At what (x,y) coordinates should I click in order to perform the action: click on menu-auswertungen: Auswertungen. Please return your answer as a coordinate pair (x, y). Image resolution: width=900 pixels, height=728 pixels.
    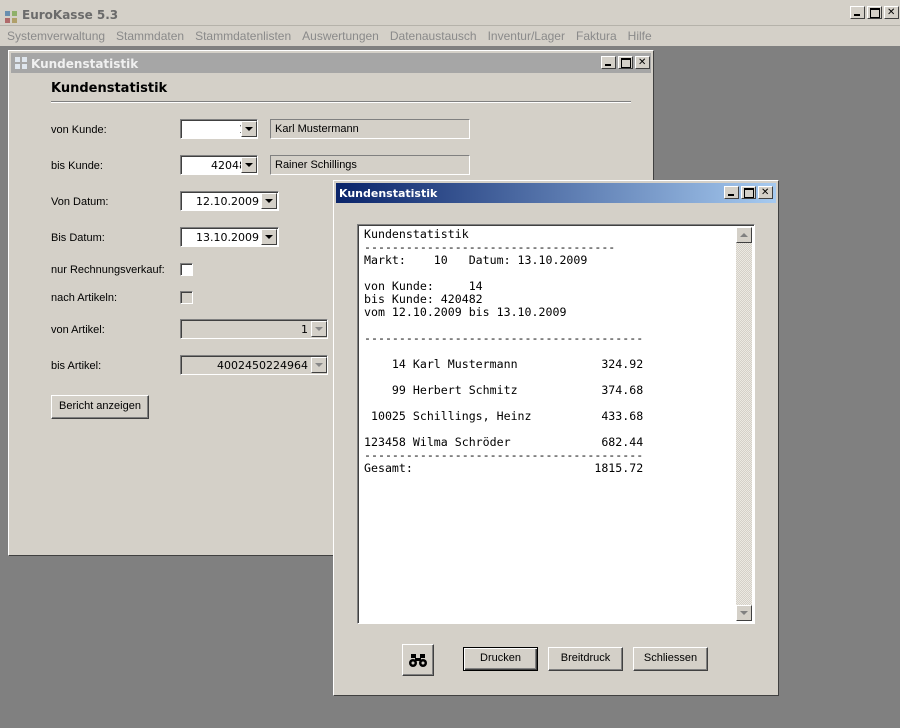
    Looking at the image, I should click on (340, 36).